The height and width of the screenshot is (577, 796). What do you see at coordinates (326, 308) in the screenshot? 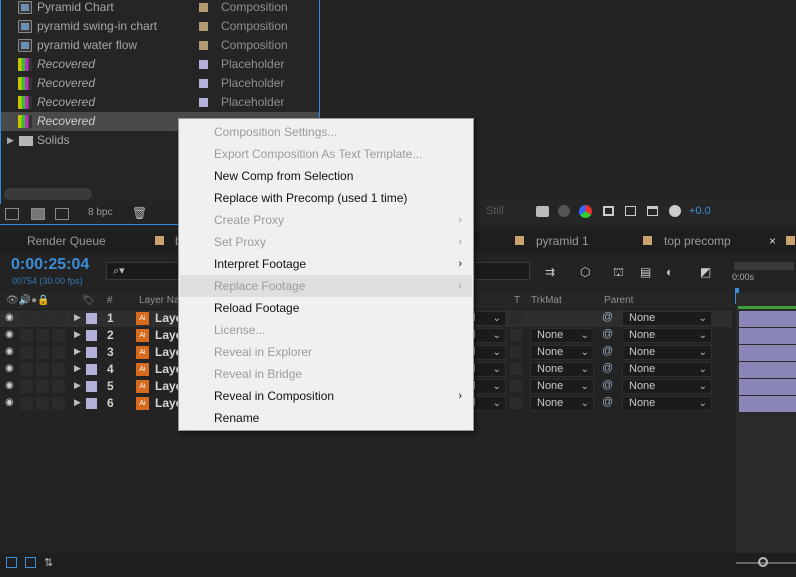
I see `menu-item-reload-footage: Reload Footage` at bounding box center [326, 308].